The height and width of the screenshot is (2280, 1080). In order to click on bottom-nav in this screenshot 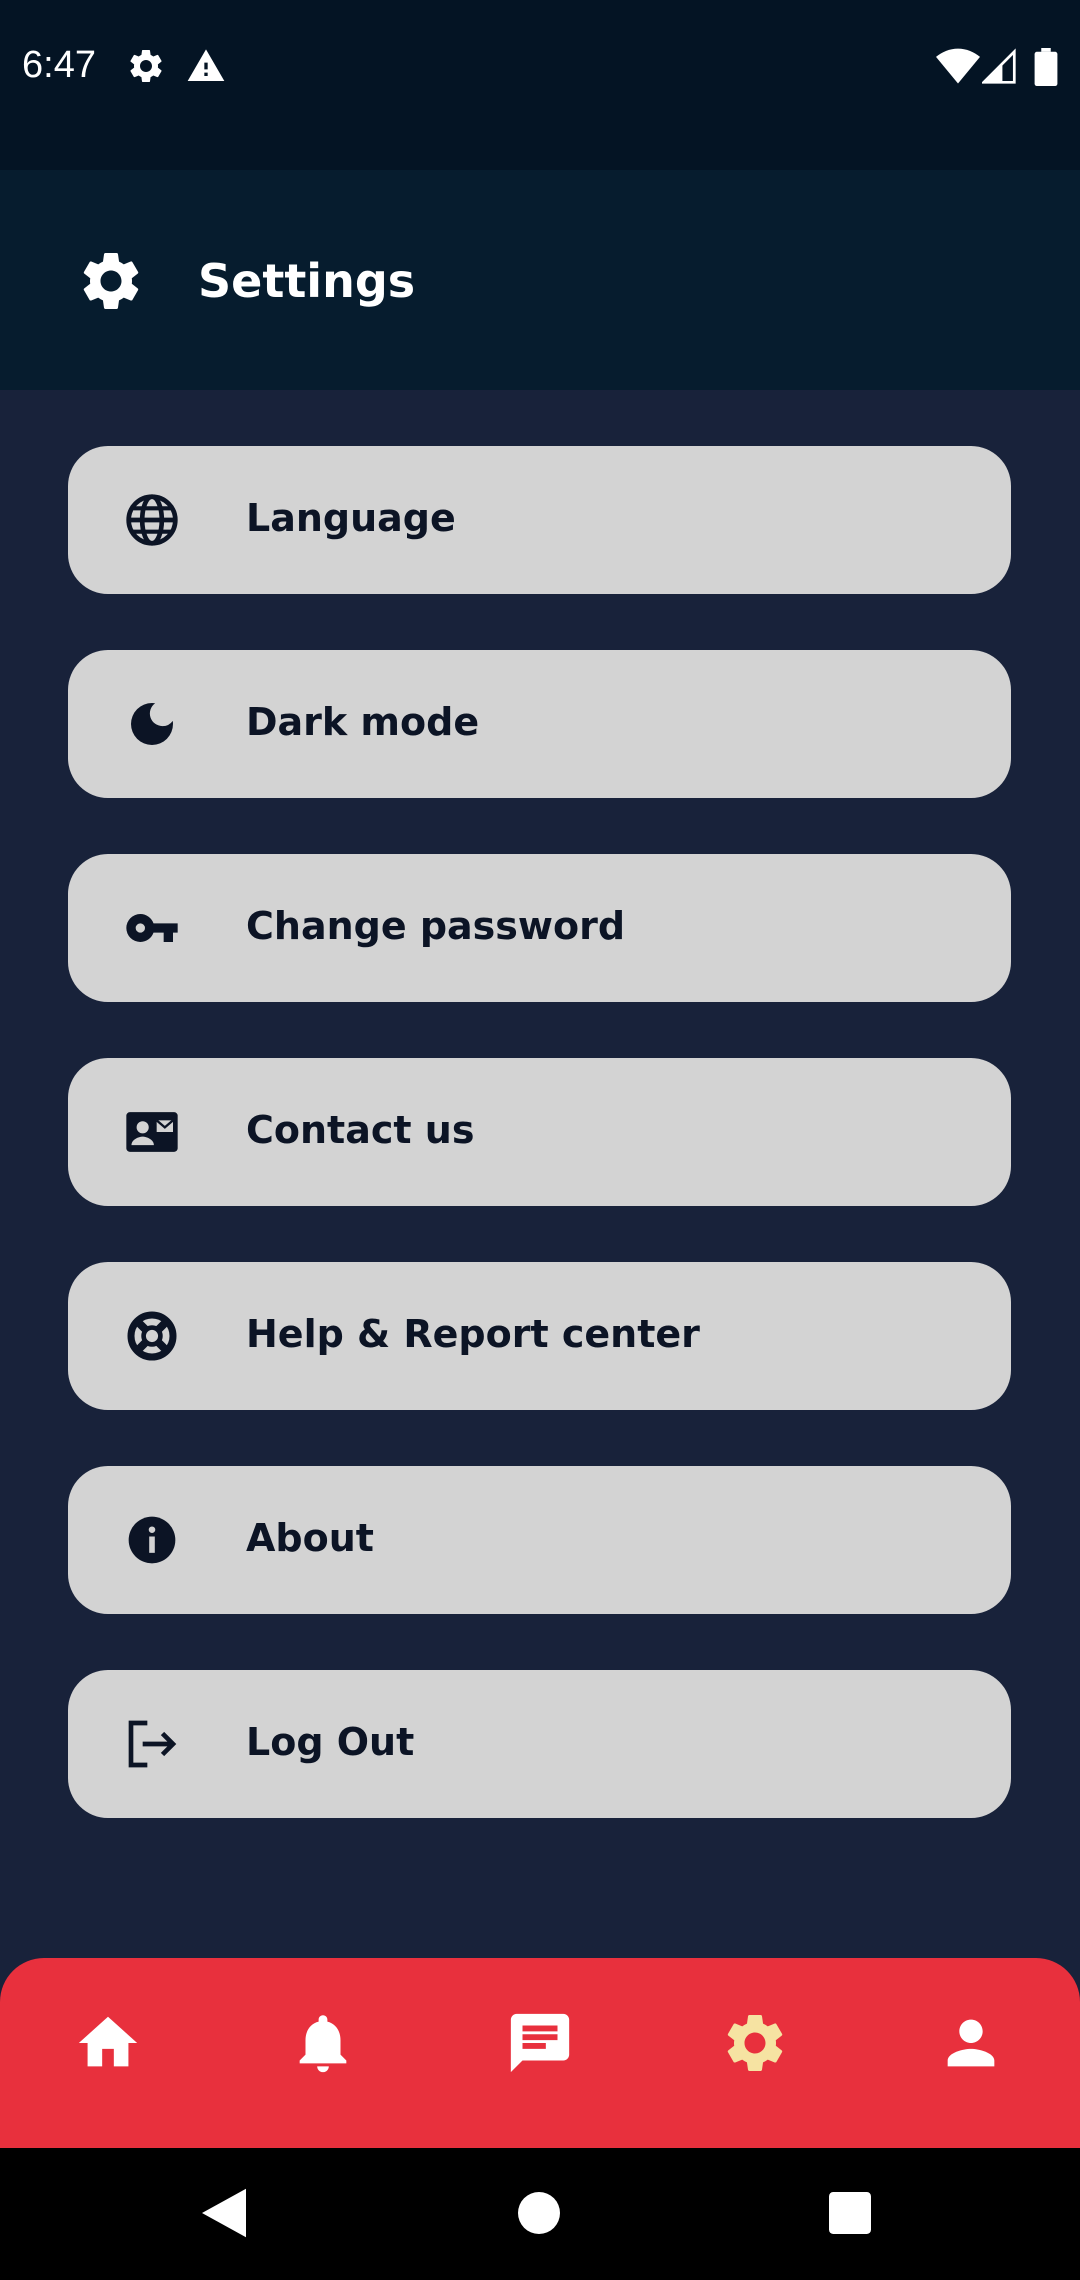, I will do `click(540, 2053)`.